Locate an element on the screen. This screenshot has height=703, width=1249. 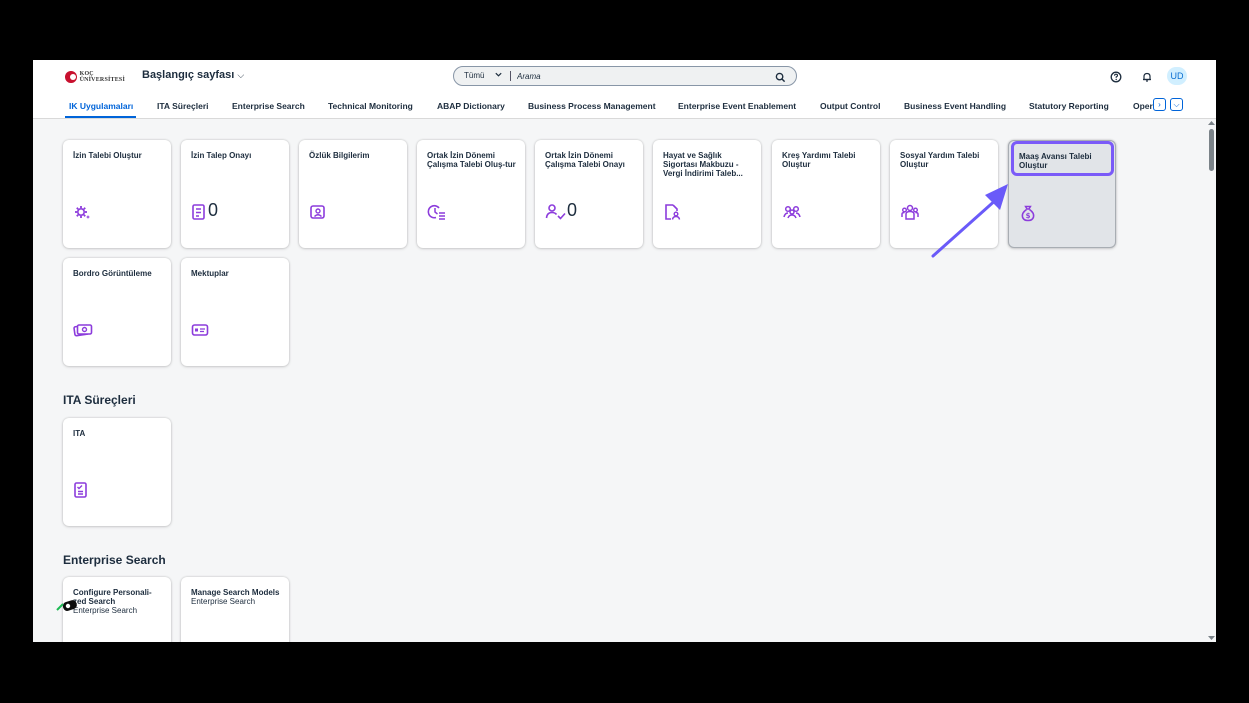
person-check-icon is located at coordinates (556, 214).